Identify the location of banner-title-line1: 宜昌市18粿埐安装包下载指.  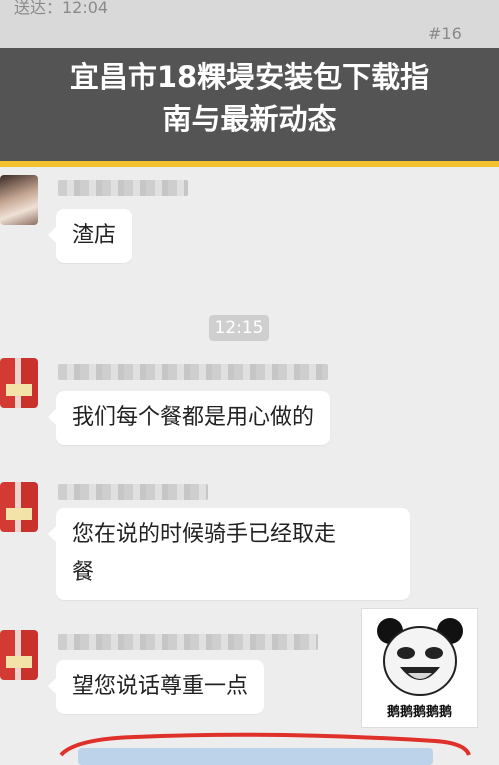
(249, 77).